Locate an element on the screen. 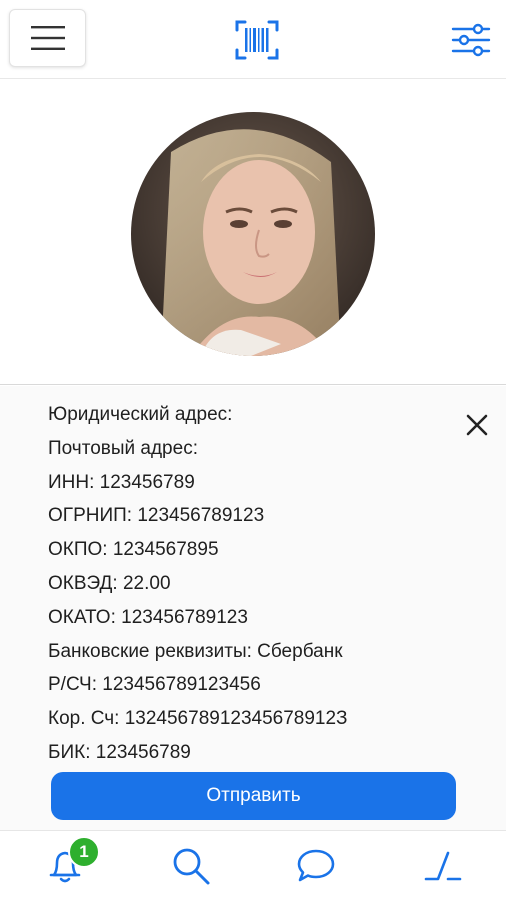 The height and width of the screenshot is (901, 506). nav-signal is located at coordinates (443, 866).